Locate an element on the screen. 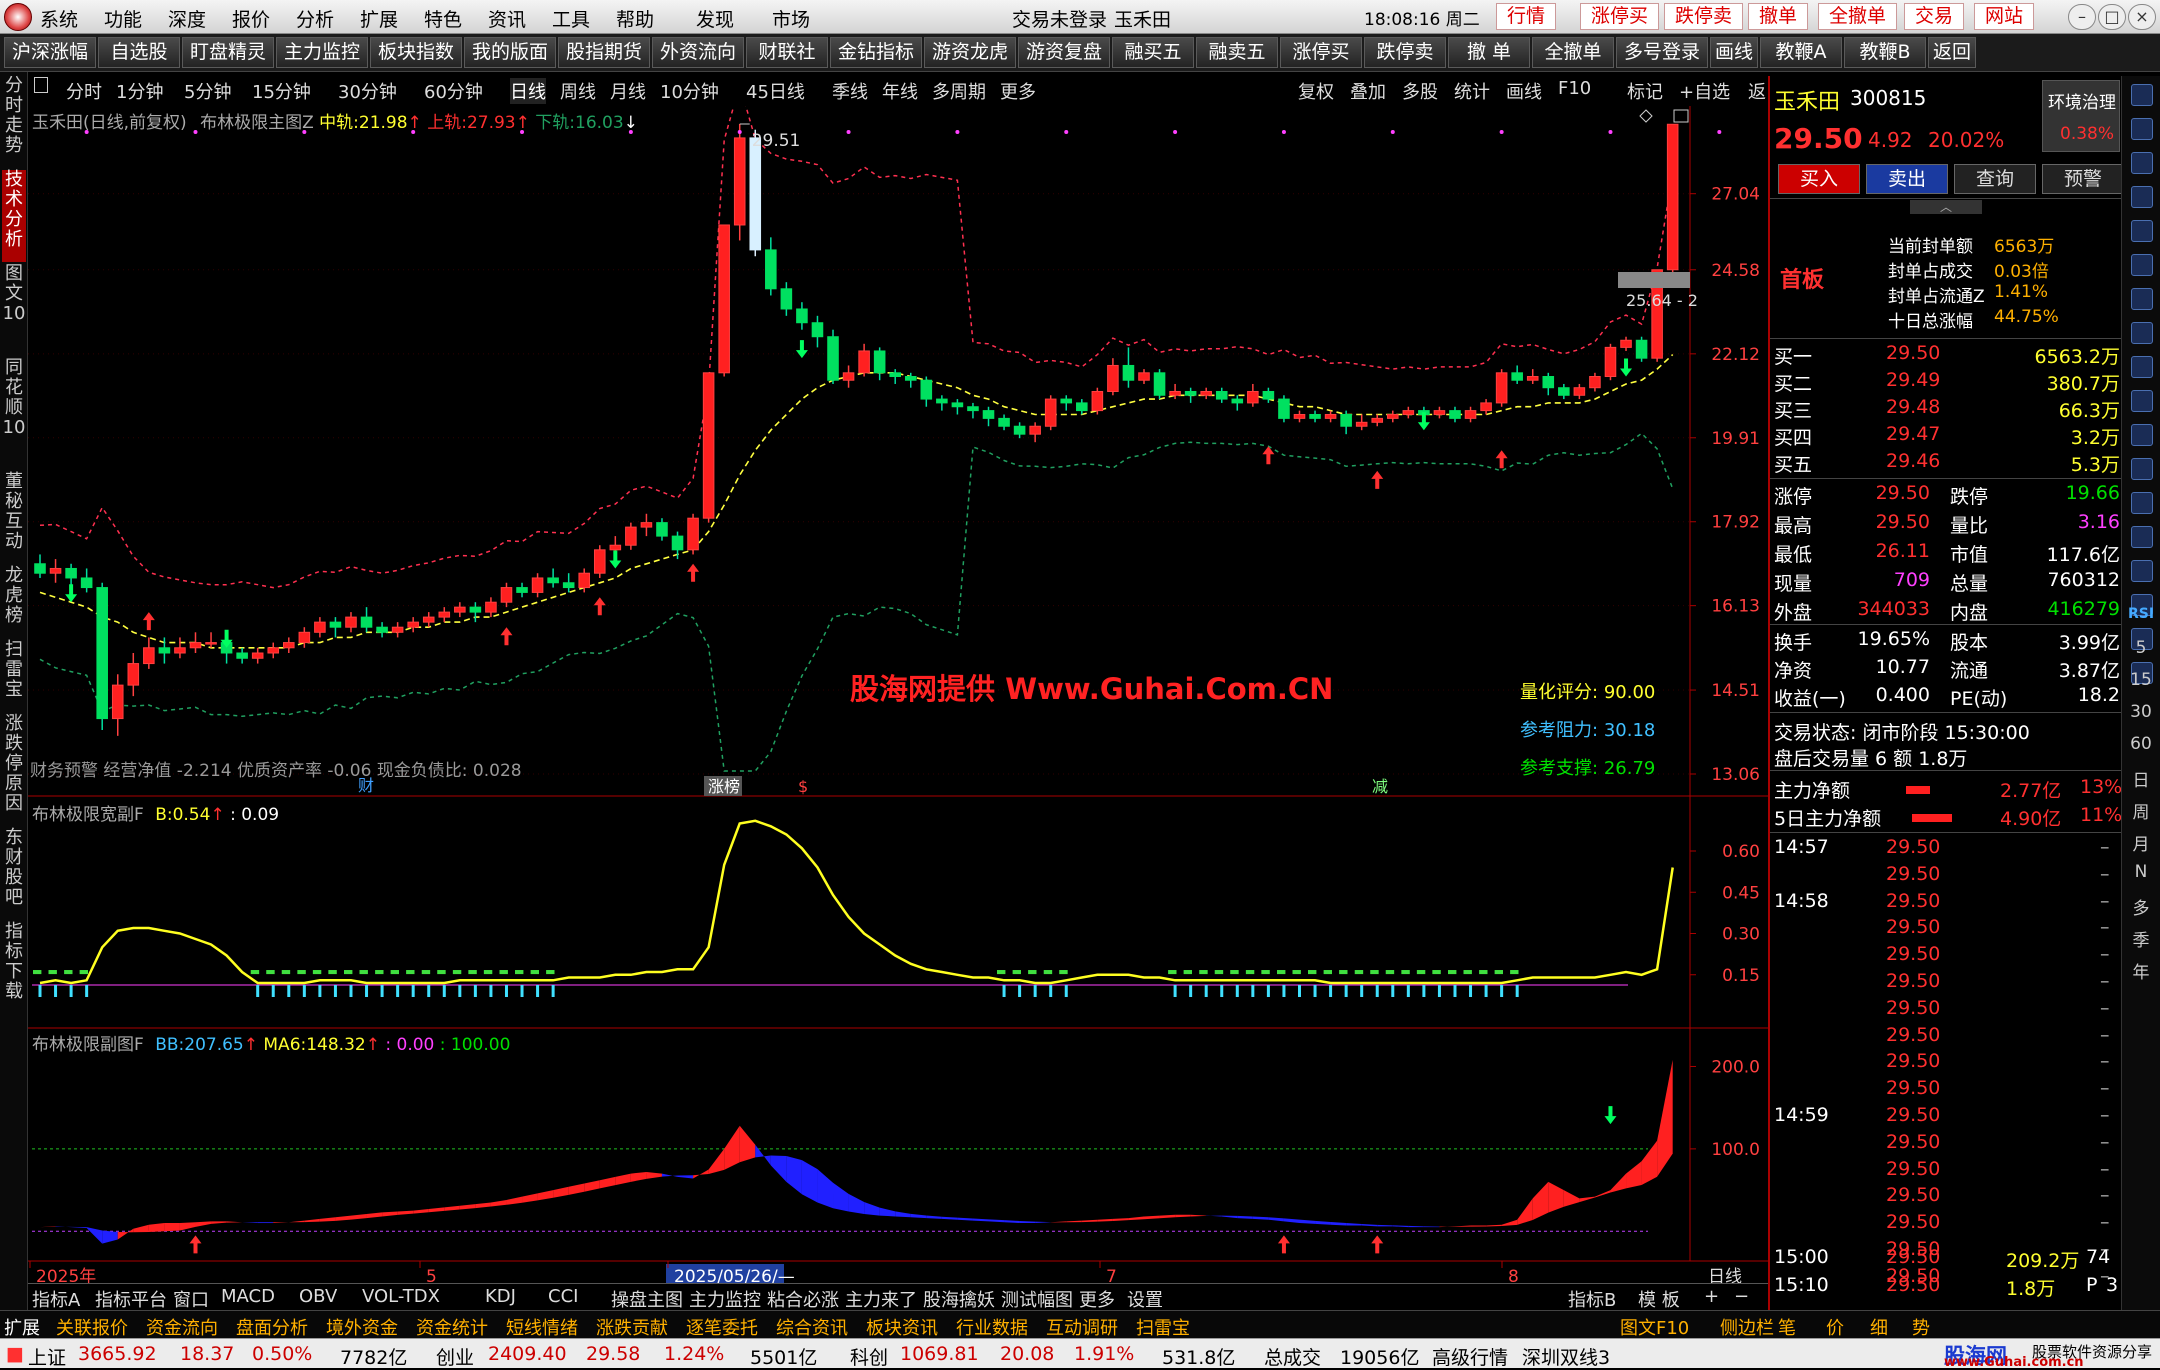 This screenshot has width=2160, height=1370. indicator-tab-12: 股海擒妖 is located at coordinates (959, 1299).